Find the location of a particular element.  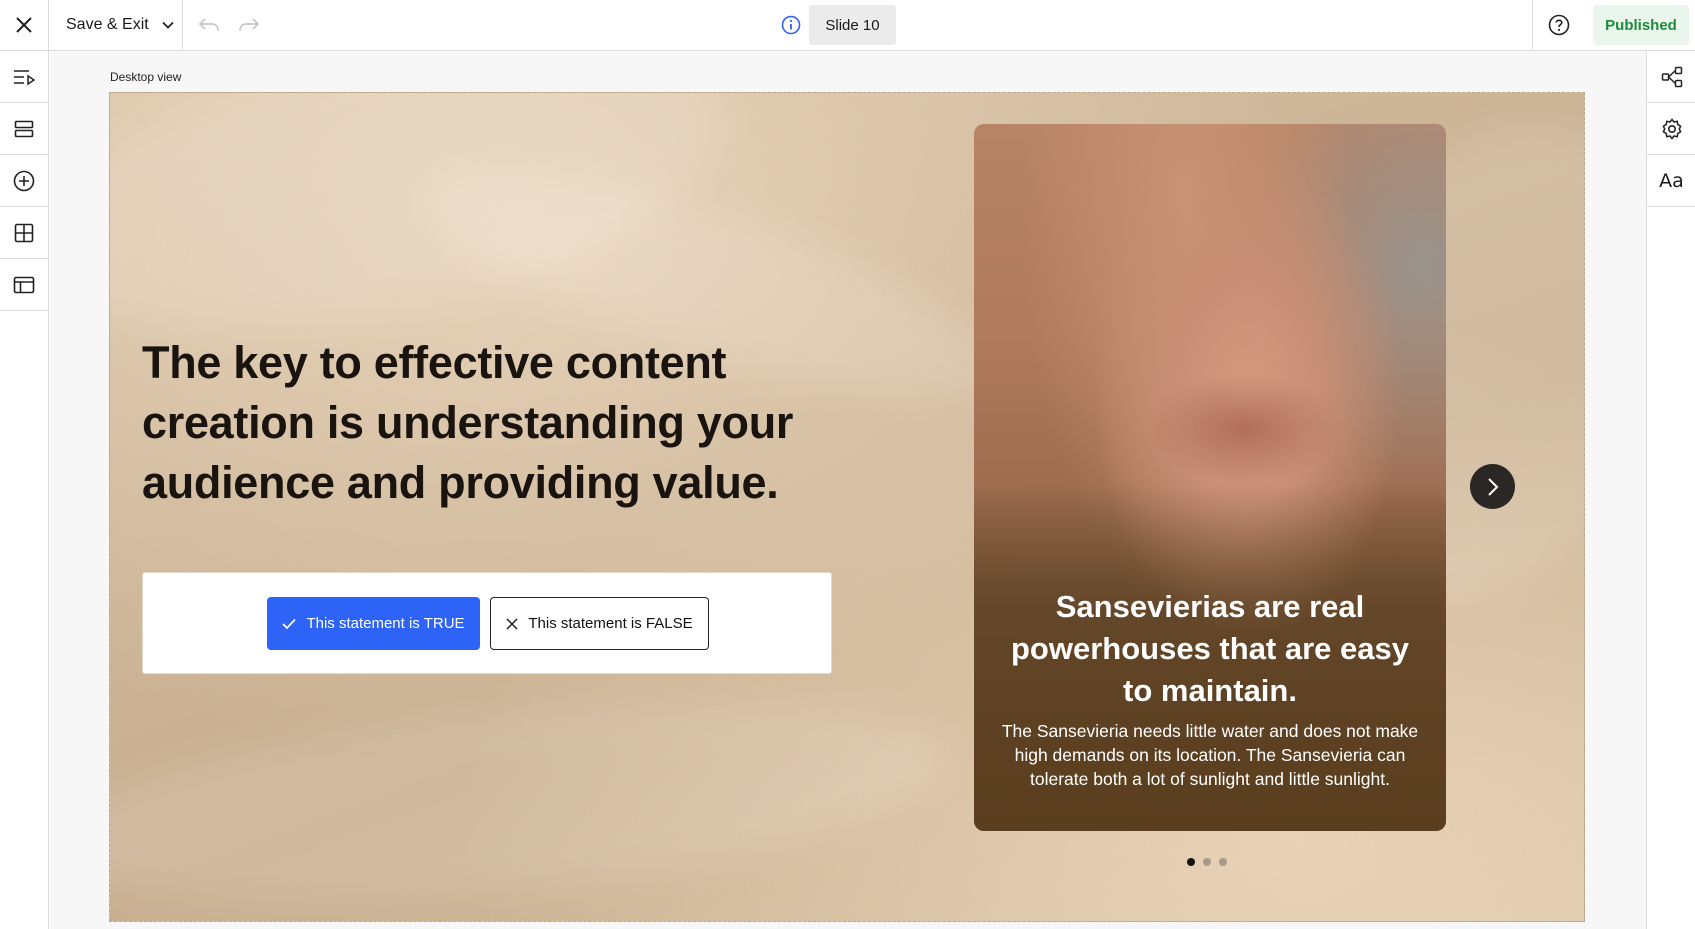

carousel-pagination is located at coordinates (1207, 862).